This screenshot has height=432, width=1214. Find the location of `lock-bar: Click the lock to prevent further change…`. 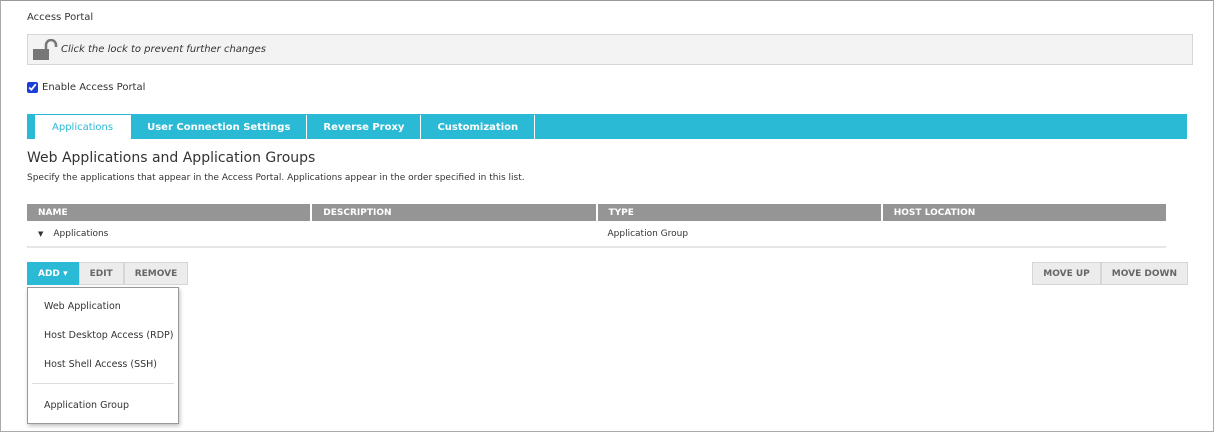

lock-bar: Click the lock to prevent further change… is located at coordinates (610, 49).